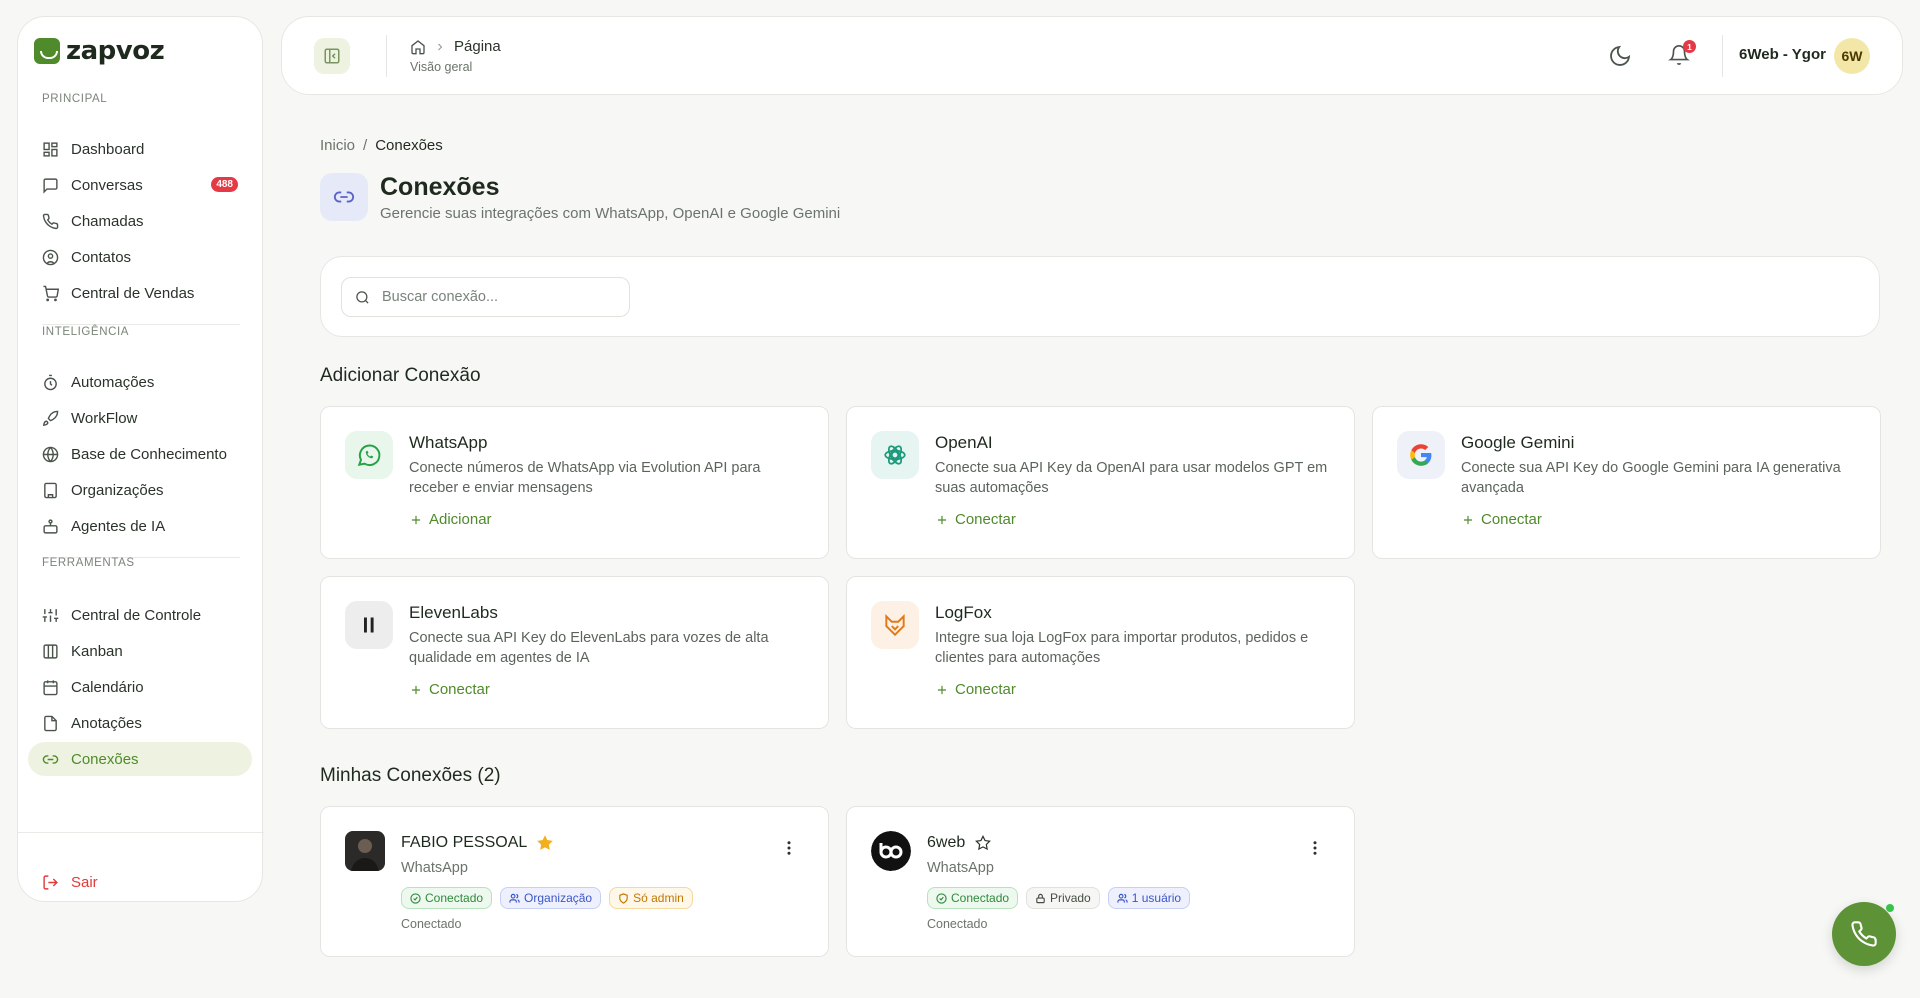  Describe the element at coordinates (99, 51) in the screenshot. I see `logo: zapvoz` at that location.